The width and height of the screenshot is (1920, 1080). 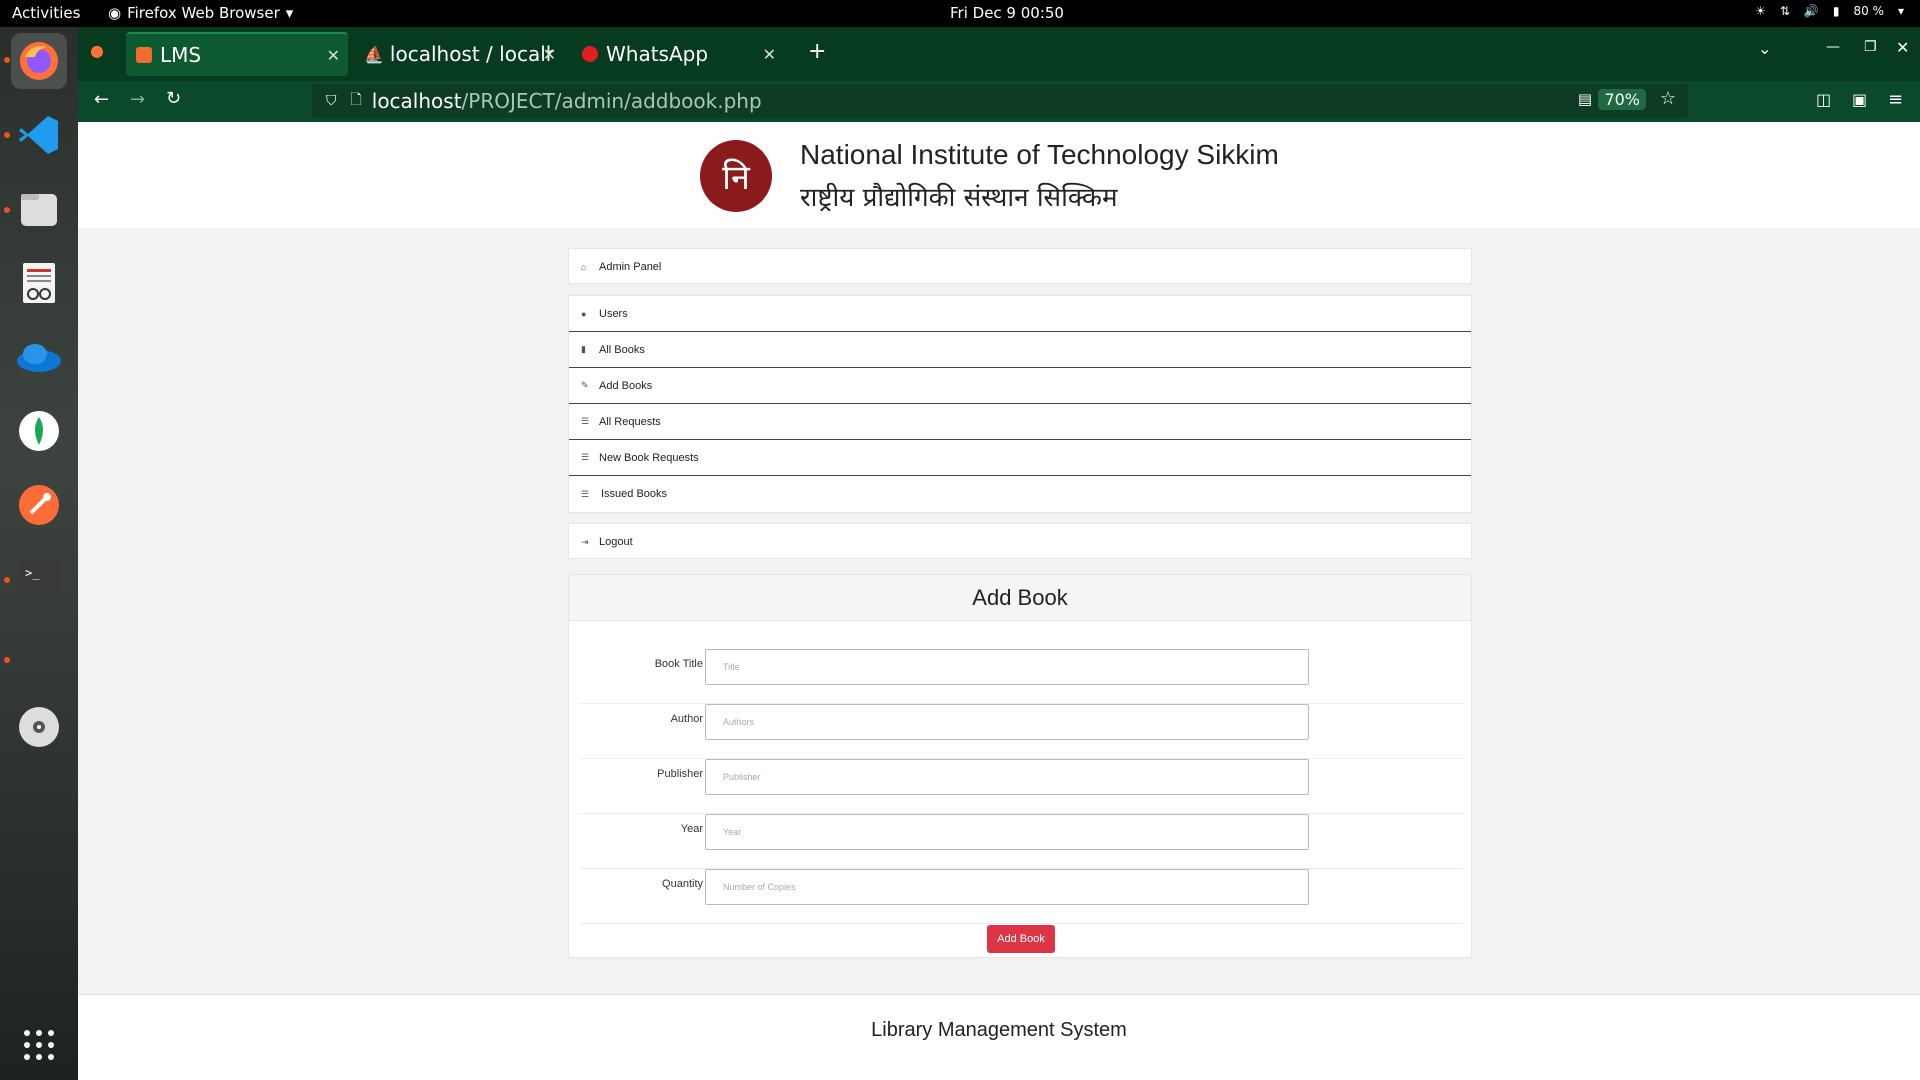 What do you see at coordinates (1020, 350) in the screenshot?
I see `menu-item-all-books: ▮ All Books` at bounding box center [1020, 350].